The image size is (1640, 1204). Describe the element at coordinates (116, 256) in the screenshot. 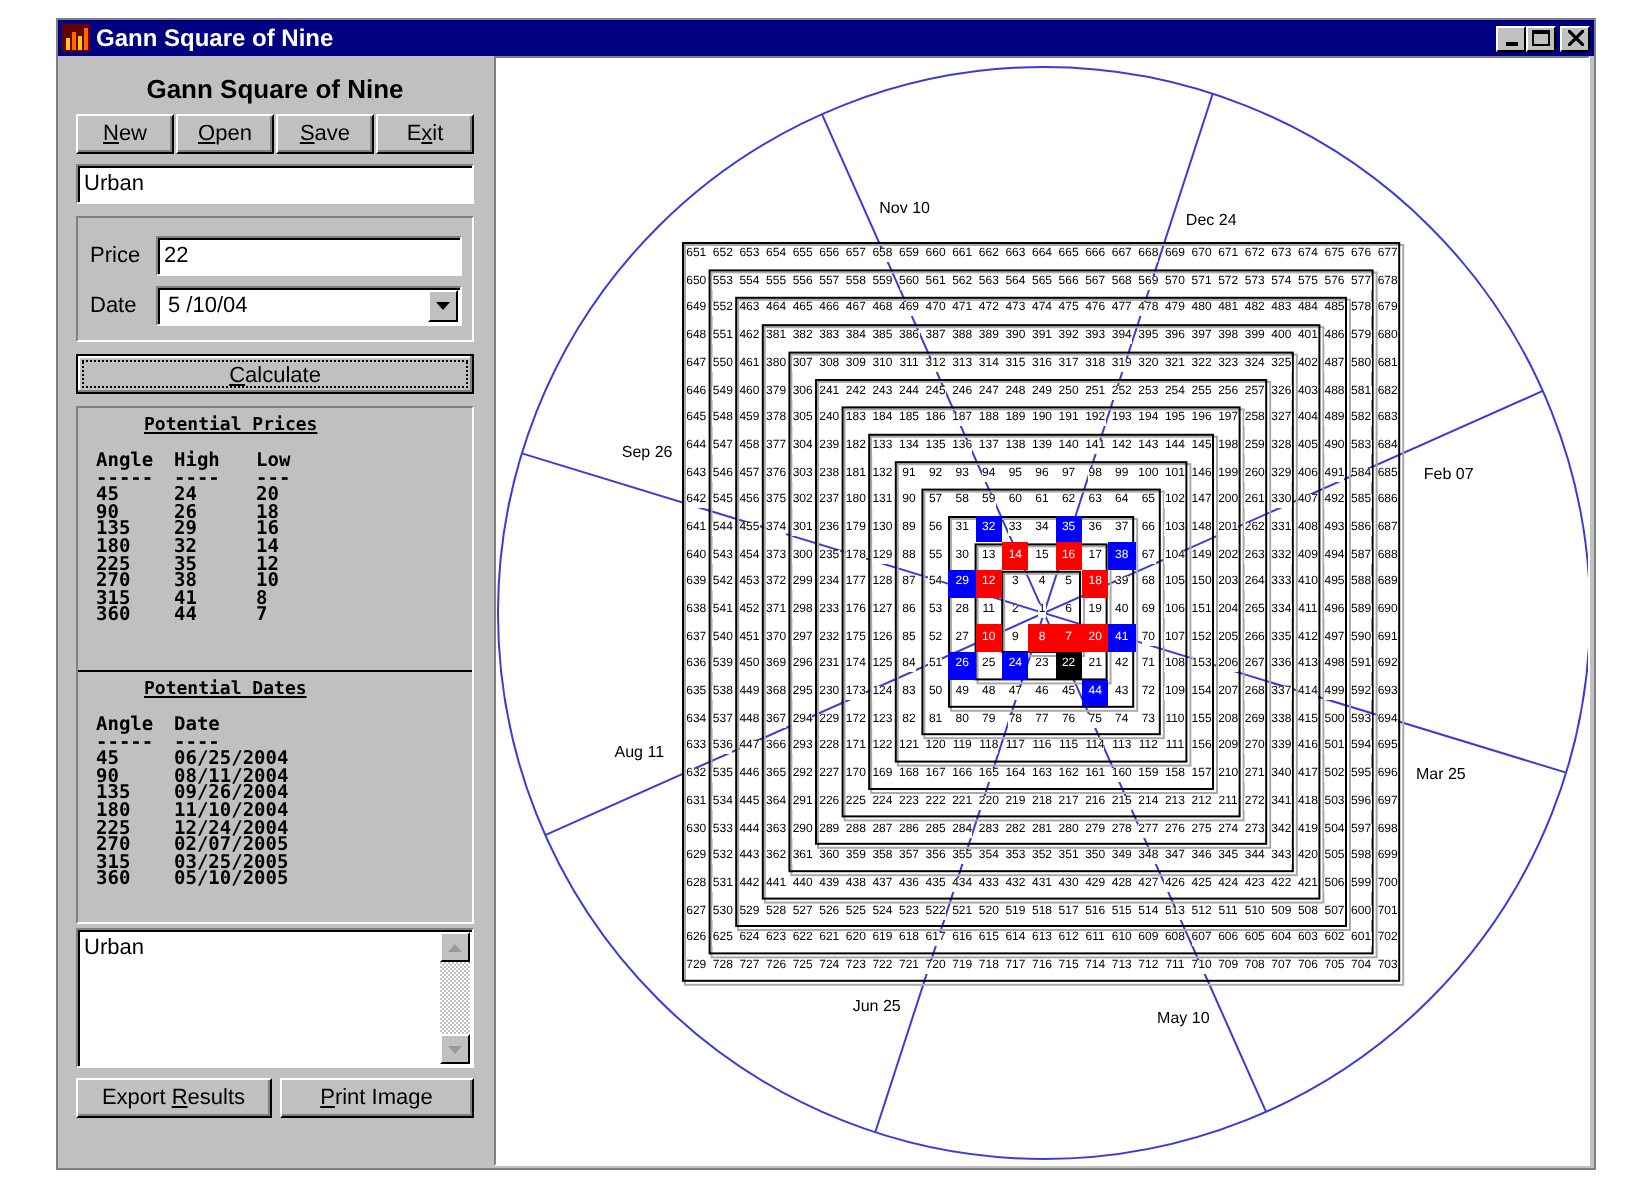

I see `price-label: Price` at that location.